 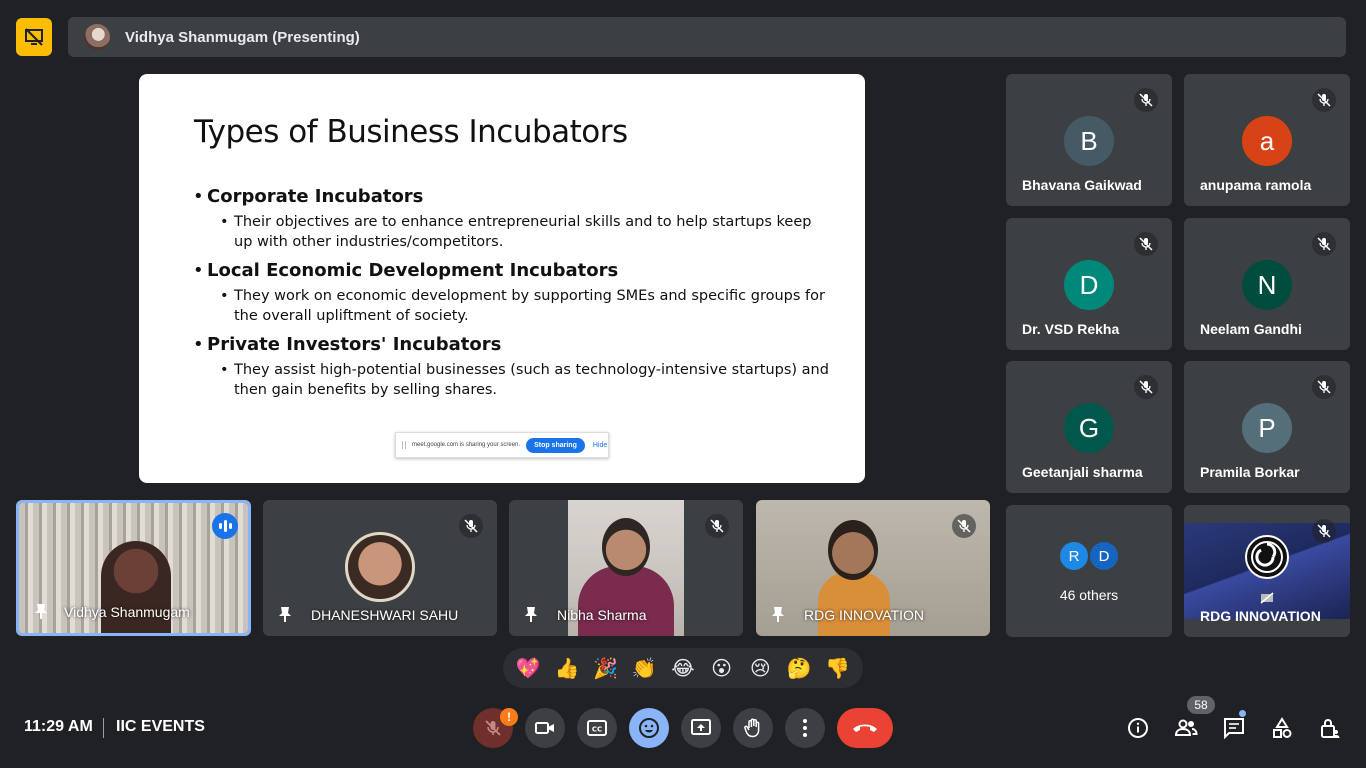 I want to click on slide-bullet-heading: Private Investors' Incubators, so click(x=513, y=344).